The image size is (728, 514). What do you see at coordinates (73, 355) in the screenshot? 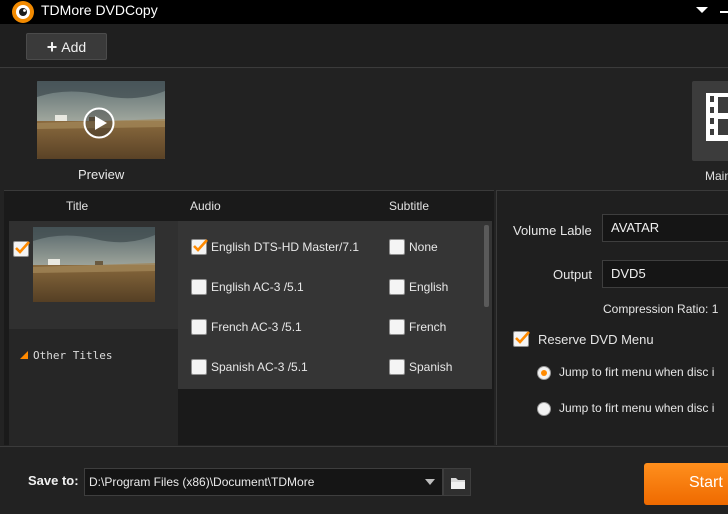
I see `other-titles-label: Other Titles` at bounding box center [73, 355].